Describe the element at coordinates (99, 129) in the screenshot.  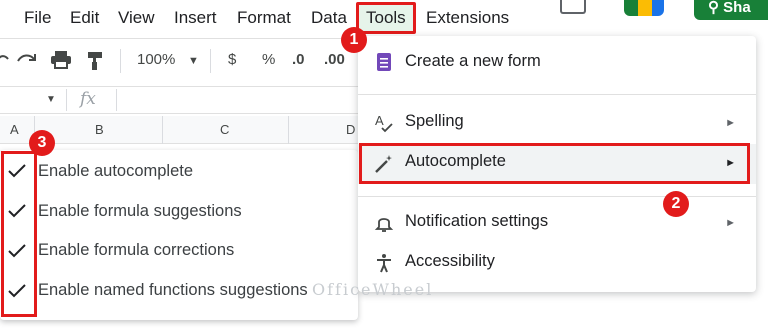
I see `column-header-b: B` at that location.